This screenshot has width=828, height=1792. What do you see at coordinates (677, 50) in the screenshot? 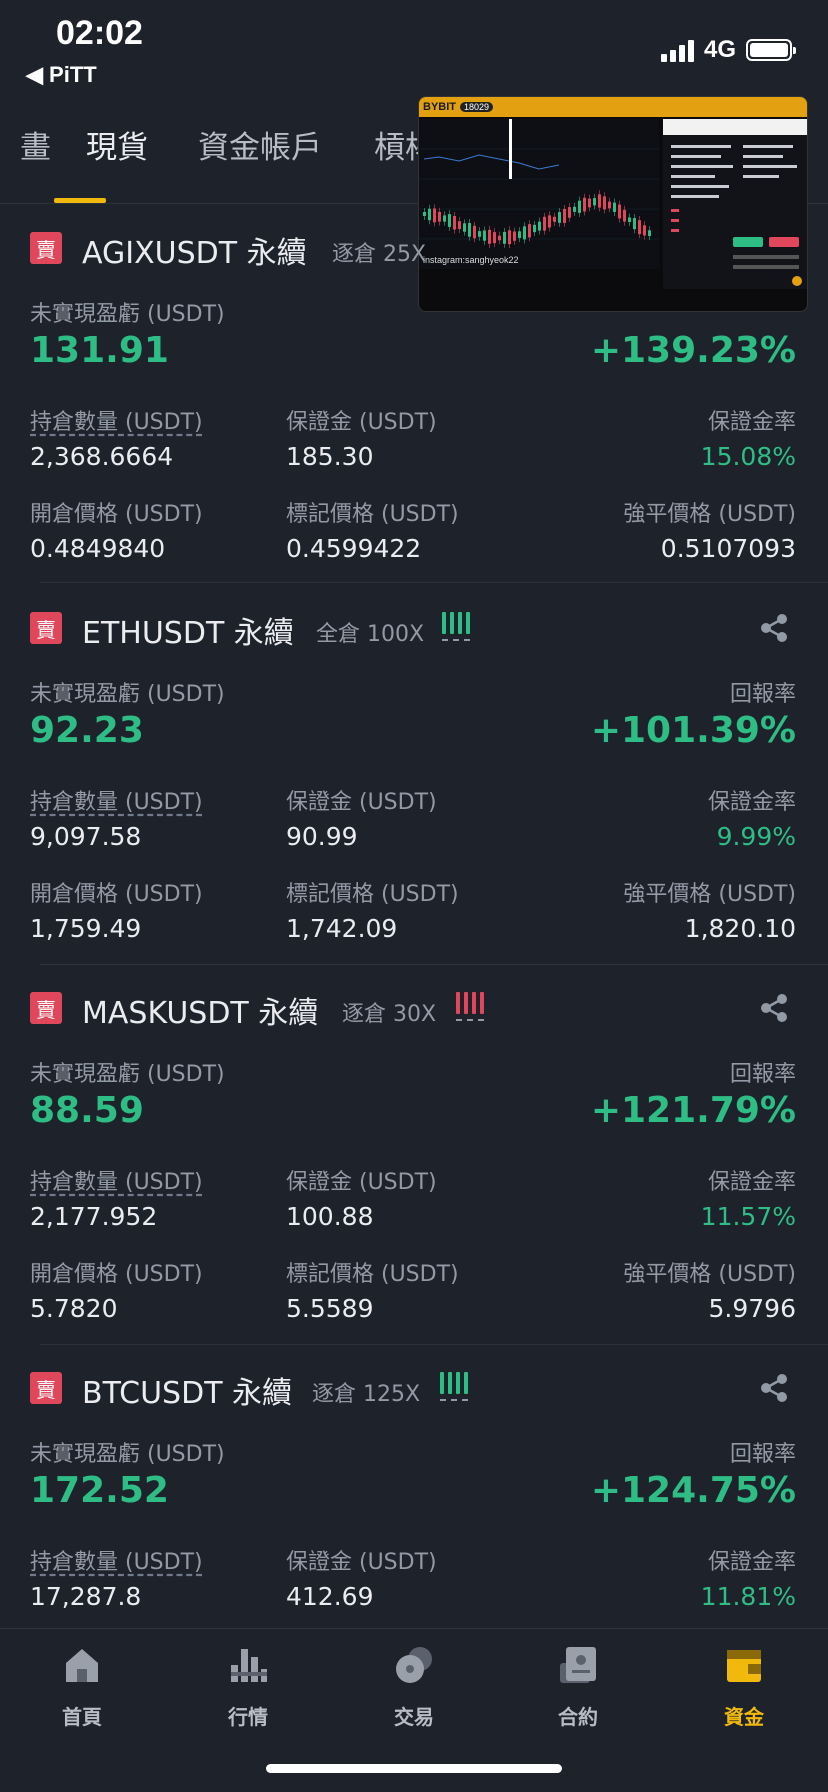
I see `signal-icon` at bounding box center [677, 50].